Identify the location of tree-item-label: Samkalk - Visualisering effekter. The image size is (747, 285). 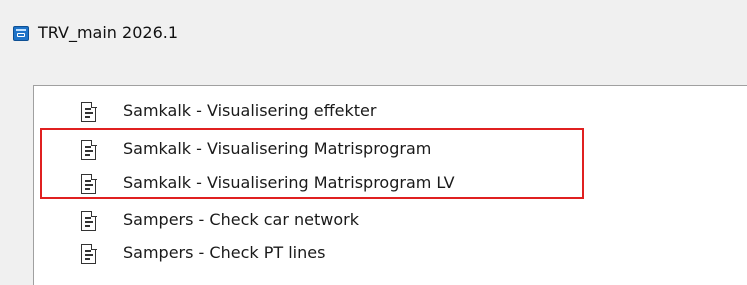
(250, 110).